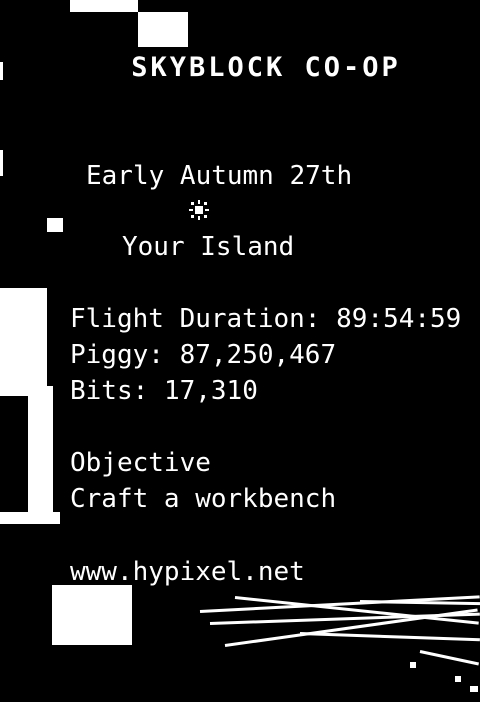  What do you see at coordinates (109, 391) in the screenshot?
I see `bits-label: Bits:` at bounding box center [109, 391].